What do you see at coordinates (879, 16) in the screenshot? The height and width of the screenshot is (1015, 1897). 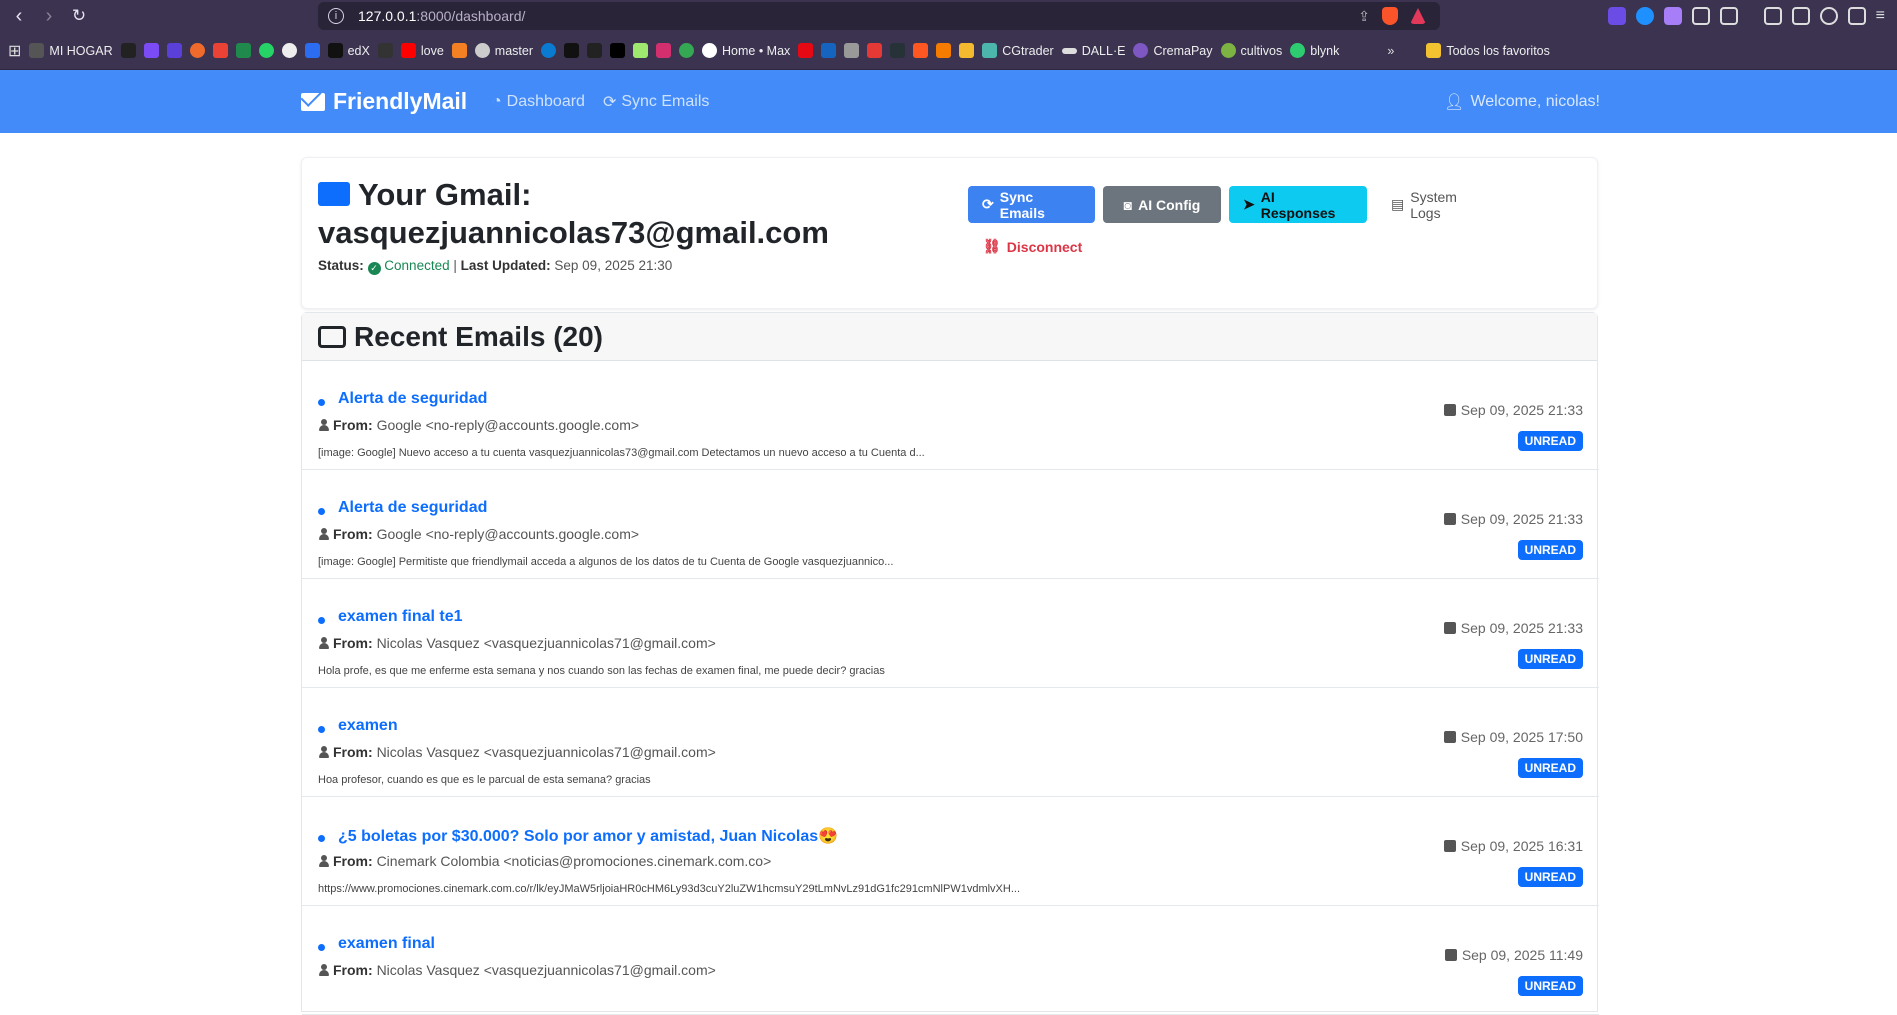 I see `address-bar: i 127.0.0.1:8000/dashboard/ ⇪` at bounding box center [879, 16].